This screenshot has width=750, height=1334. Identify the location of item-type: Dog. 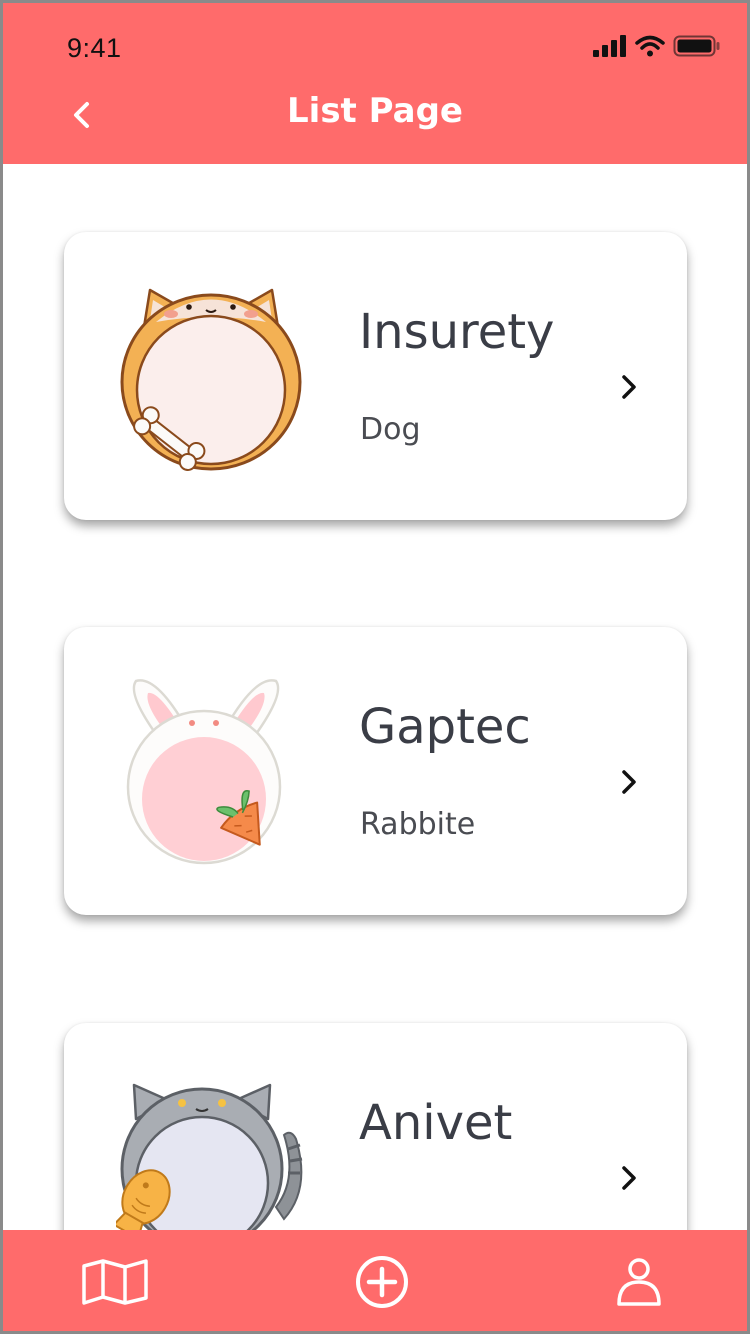
(390, 429).